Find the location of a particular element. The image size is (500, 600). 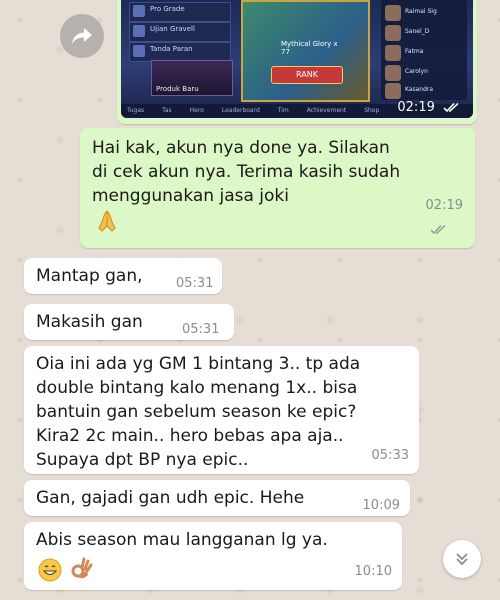

message-text: Gan, gajadi gan udh epic. Hehe is located at coordinates (170, 498).